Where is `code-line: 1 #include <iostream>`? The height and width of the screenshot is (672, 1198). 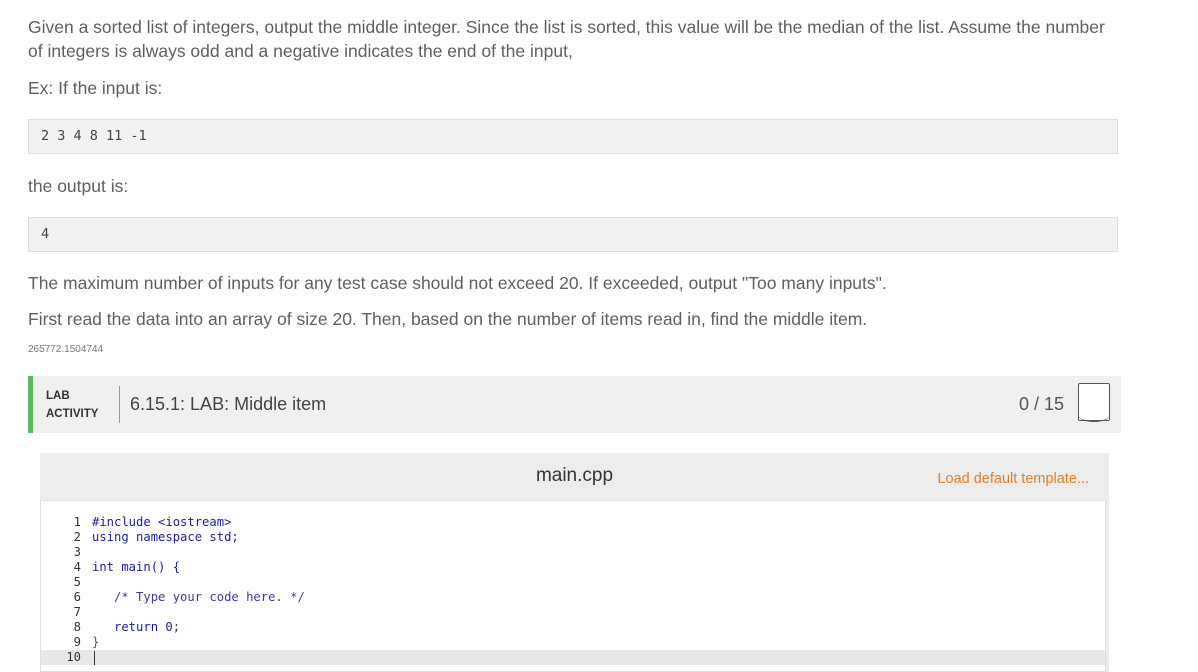 code-line: 1 #include <iostream> is located at coordinates (573, 522).